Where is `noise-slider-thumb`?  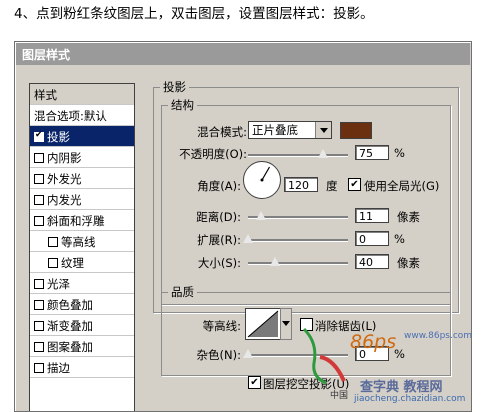
noise-slider-thumb is located at coordinates (248, 353).